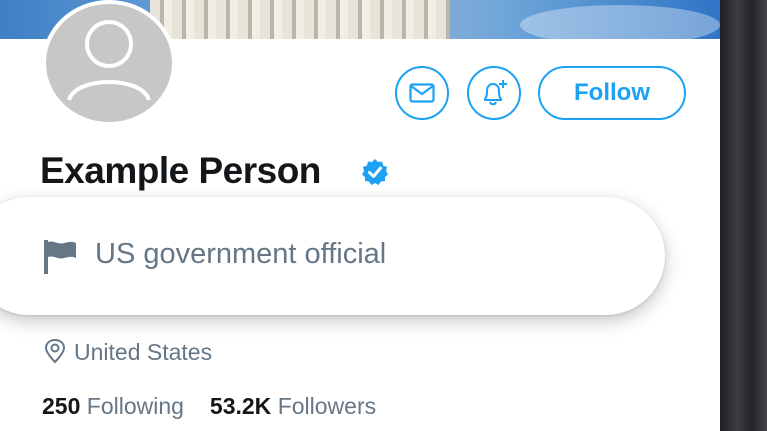  What do you see at coordinates (327, 406) in the screenshot?
I see `followers-label: Followers` at bounding box center [327, 406].